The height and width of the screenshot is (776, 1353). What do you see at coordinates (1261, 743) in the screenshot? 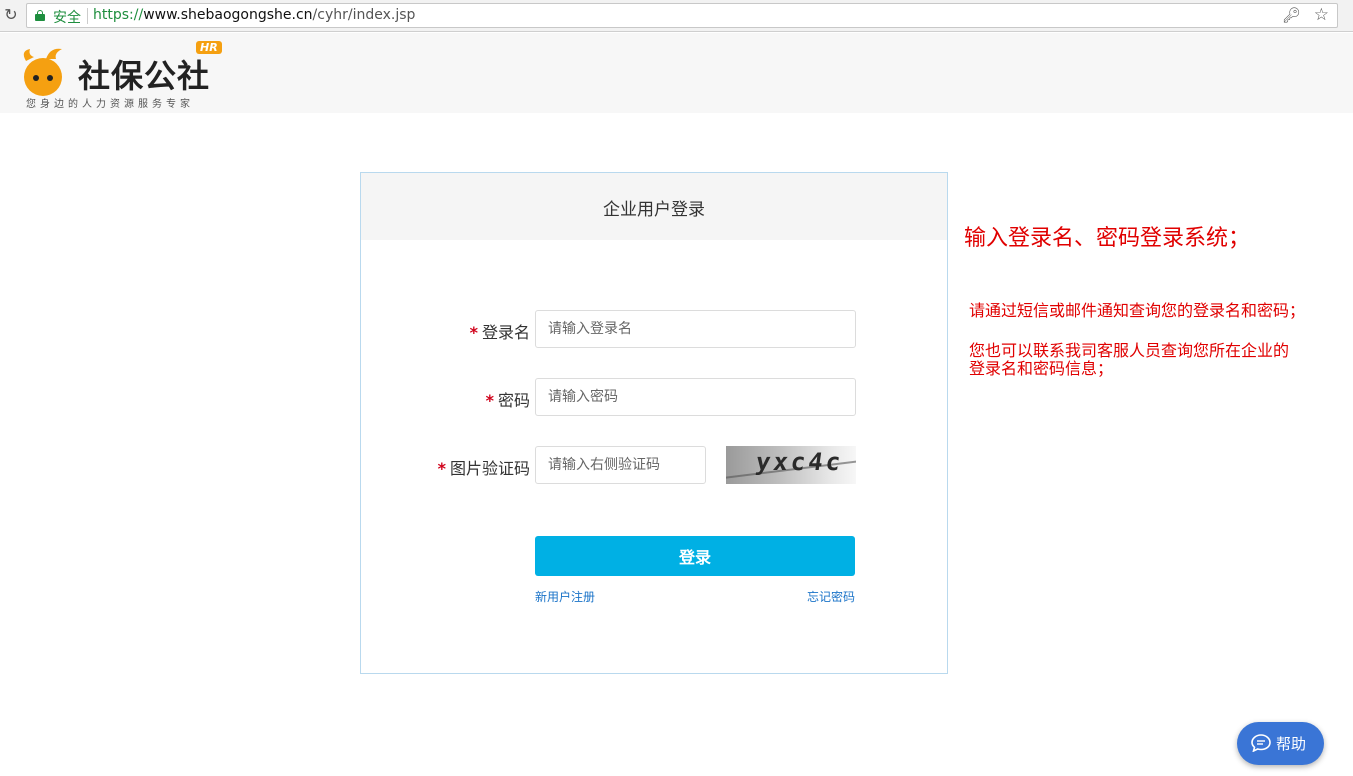
I see `chat-bubble-icon` at bounding box center [1261, 743].